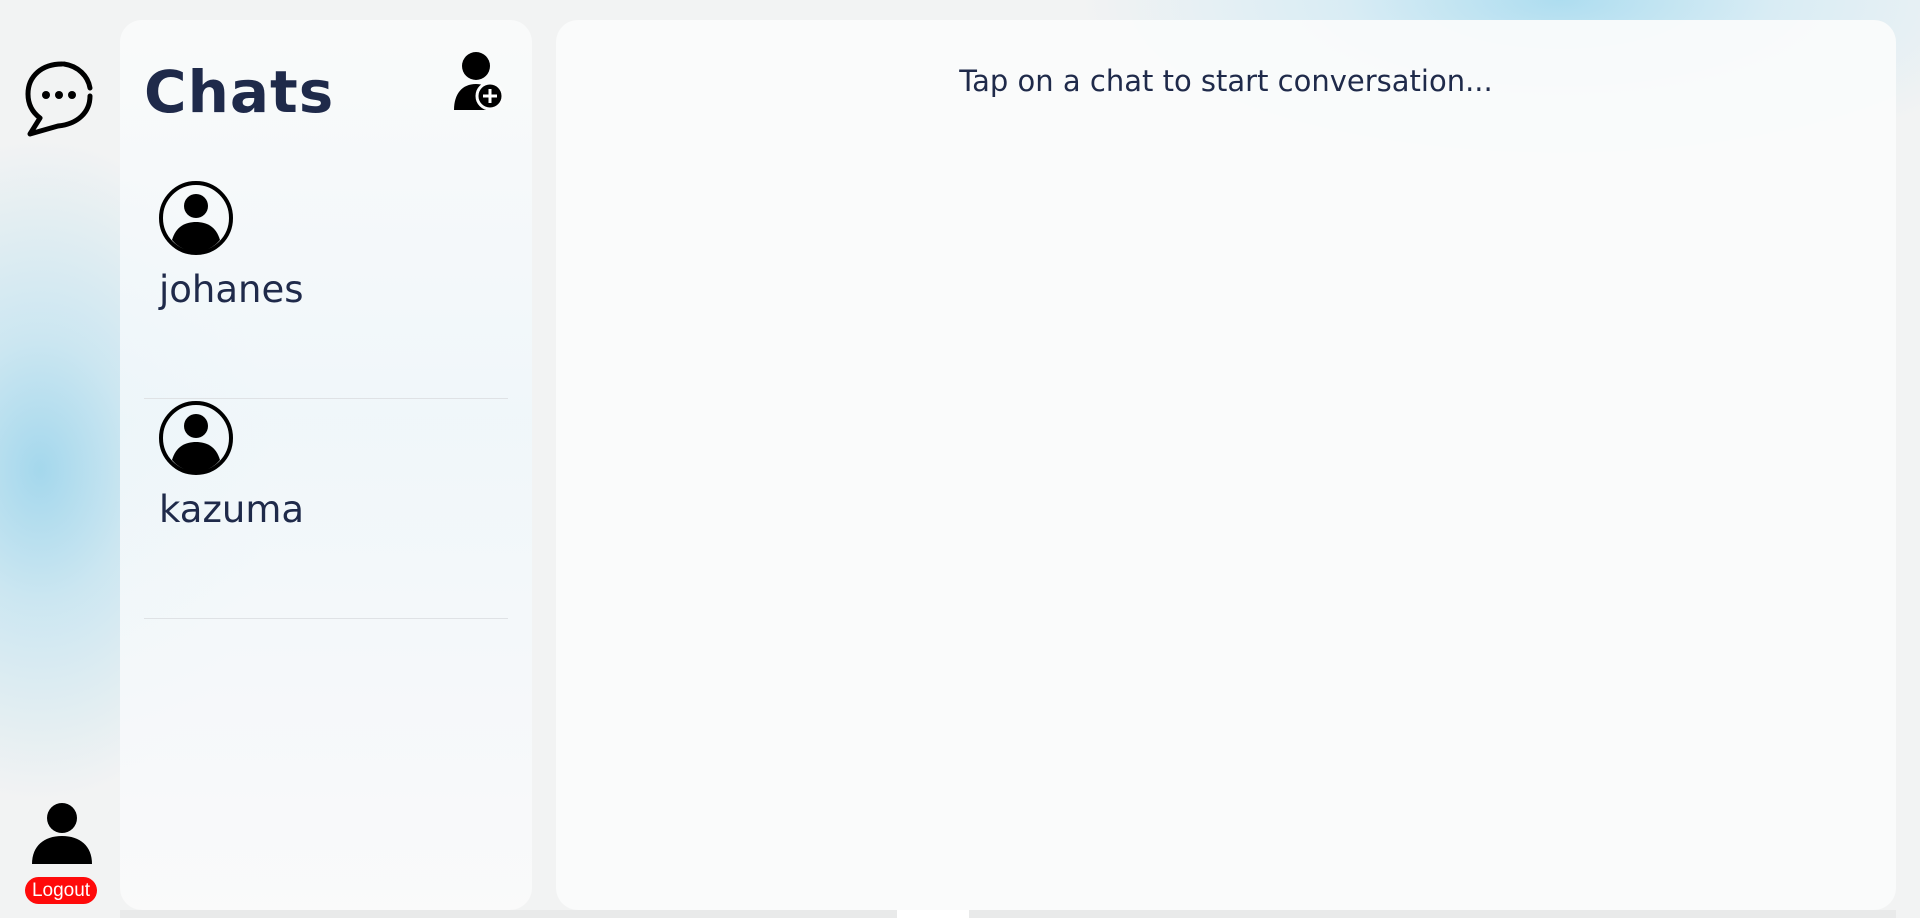  What do you see at coordinates (326, 289) in the screenshot?
I see `chat-item-johanes: johanes` at bounding box center [326, 289].